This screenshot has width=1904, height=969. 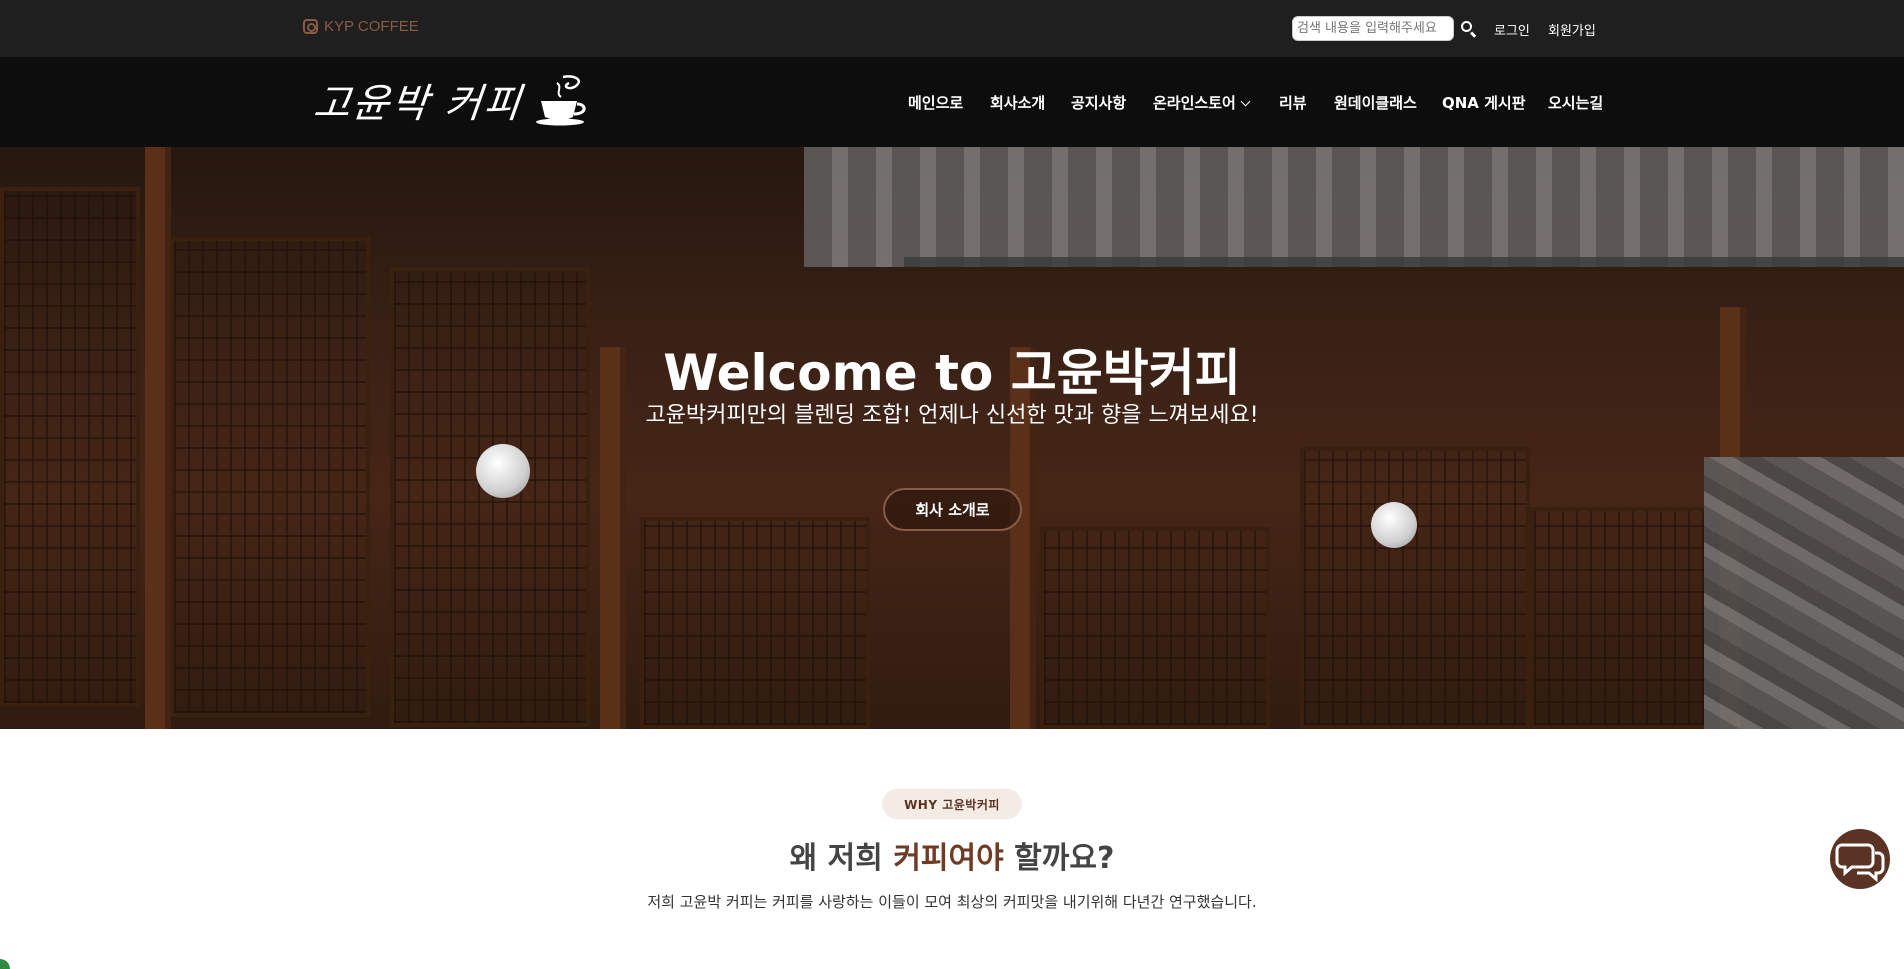 I want to click on hero-subtitle: 고윤박커피만의 블렌딩 조합! 언제나 신선한 맛과 향을 느껴보세요!, so click(x=952, y=415).